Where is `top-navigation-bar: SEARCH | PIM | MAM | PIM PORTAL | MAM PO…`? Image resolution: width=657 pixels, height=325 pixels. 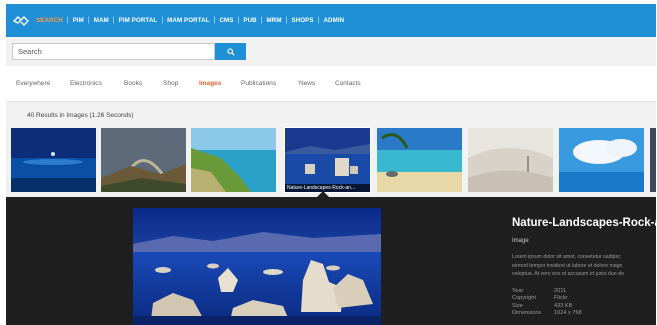
top-navigation-bar: SEARCH | PIM | MAM | PIM PORTAL | MAM PO… is located at coordinates (331, 20).